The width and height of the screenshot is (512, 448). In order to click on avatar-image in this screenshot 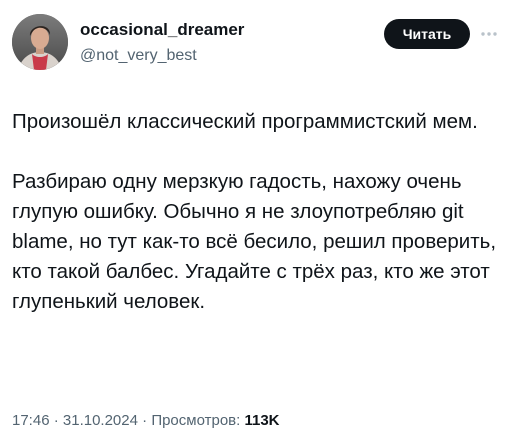, I will do `click(40, 42)`.